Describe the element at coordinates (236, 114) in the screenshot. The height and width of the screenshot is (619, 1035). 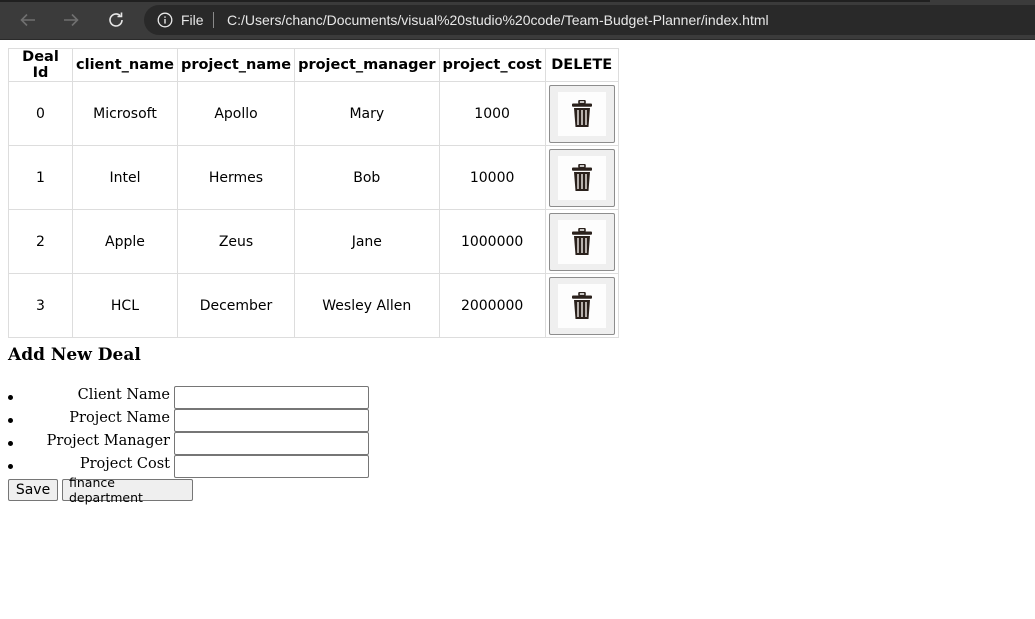
I see `cell-project-name: Apollo` at that location.